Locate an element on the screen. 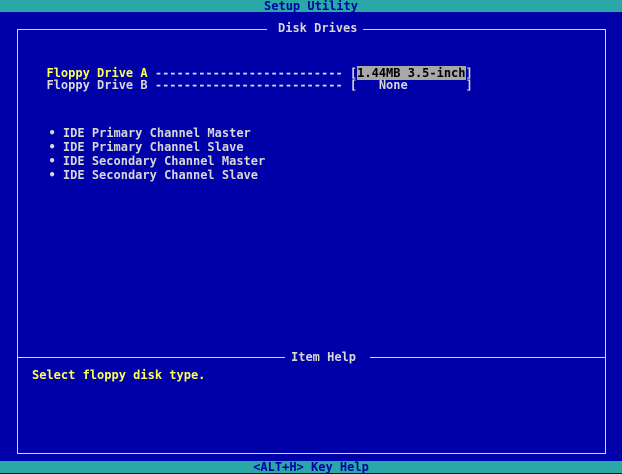  status-bar: <ALT+H> Key Help is located at coordinates (311, 467).